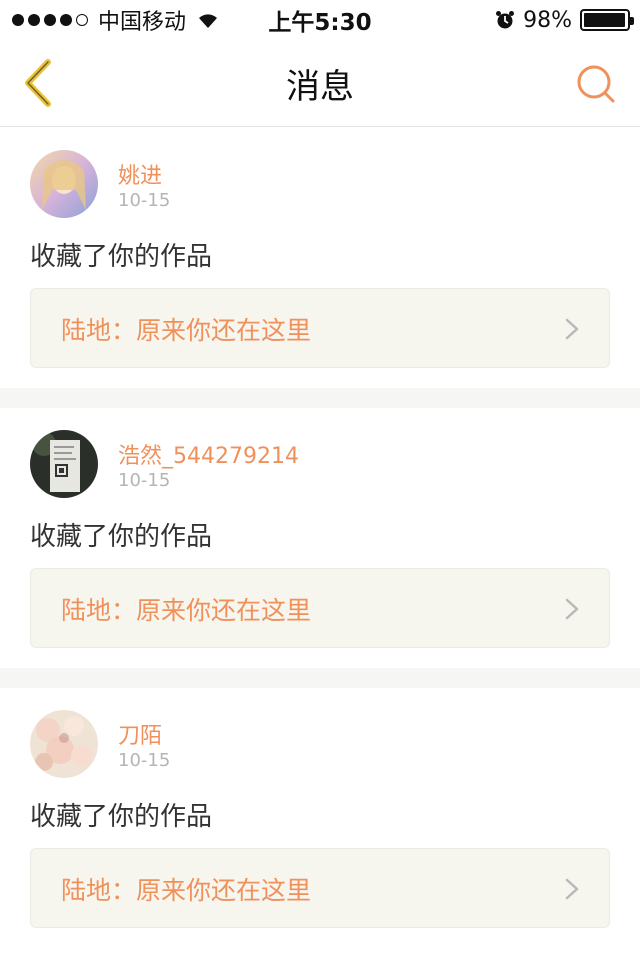  What do you see at coordinates (547, 20) in the screenshot?
I see `battery-percent: 98%` at bounding box center [547, 20].